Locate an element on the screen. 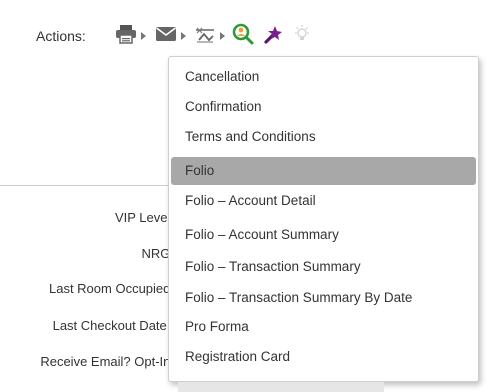  last-room-occupied-label: Last Room Occupied: is located at coordinates (111, 288).